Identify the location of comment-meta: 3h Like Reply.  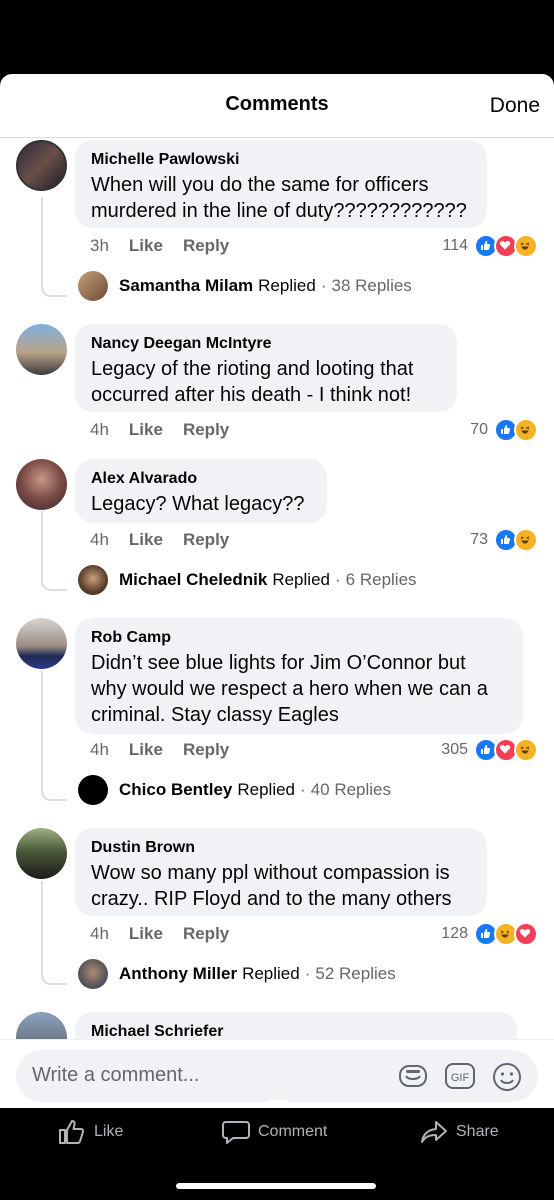
(169, 246).